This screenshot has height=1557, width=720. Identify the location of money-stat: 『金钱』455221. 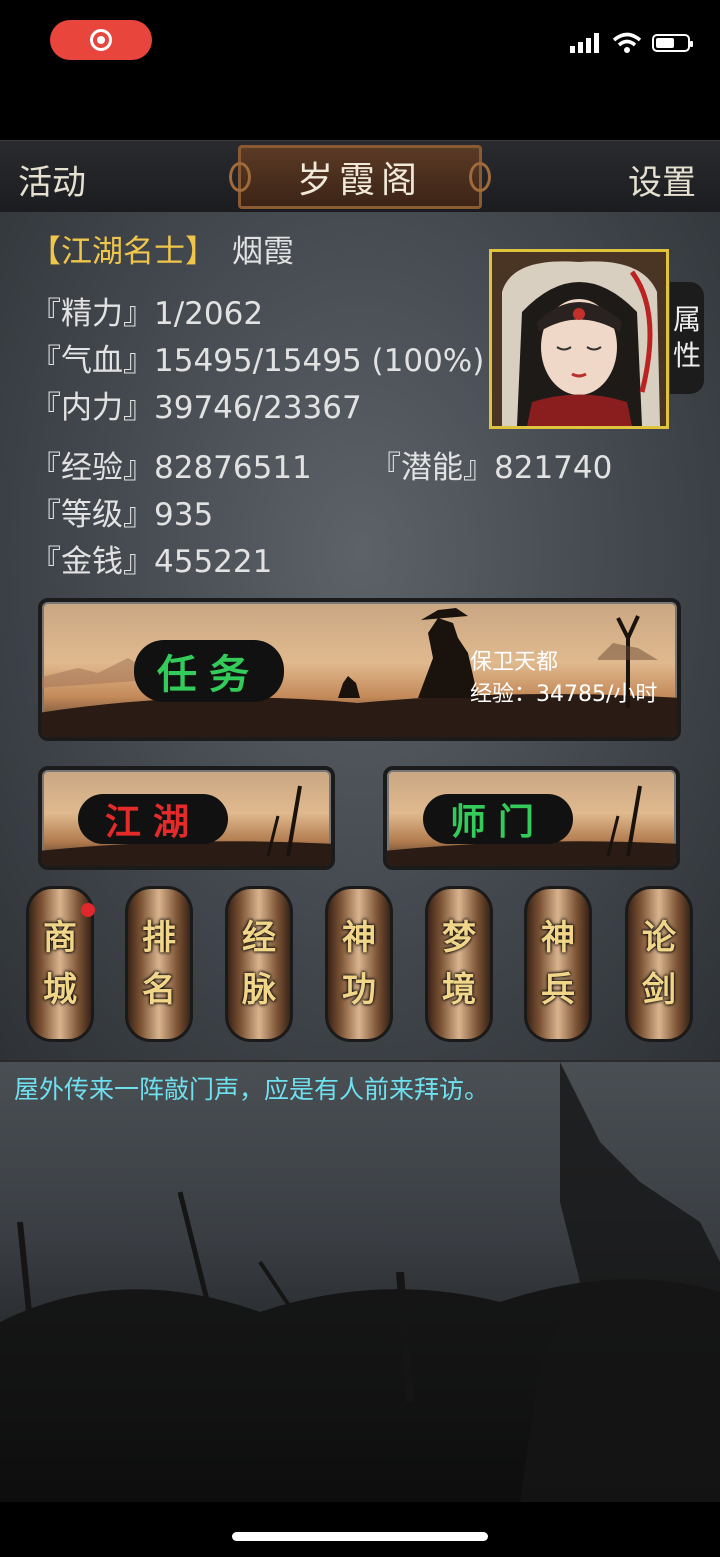
(151, 562).